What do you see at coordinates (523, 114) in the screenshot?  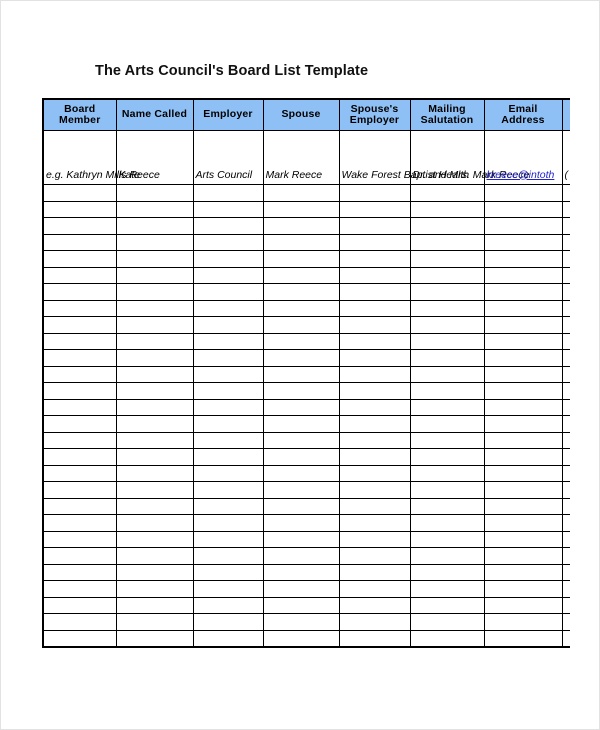 I see `column-header-email-address: Email Address` at bounding box center [523, 114].